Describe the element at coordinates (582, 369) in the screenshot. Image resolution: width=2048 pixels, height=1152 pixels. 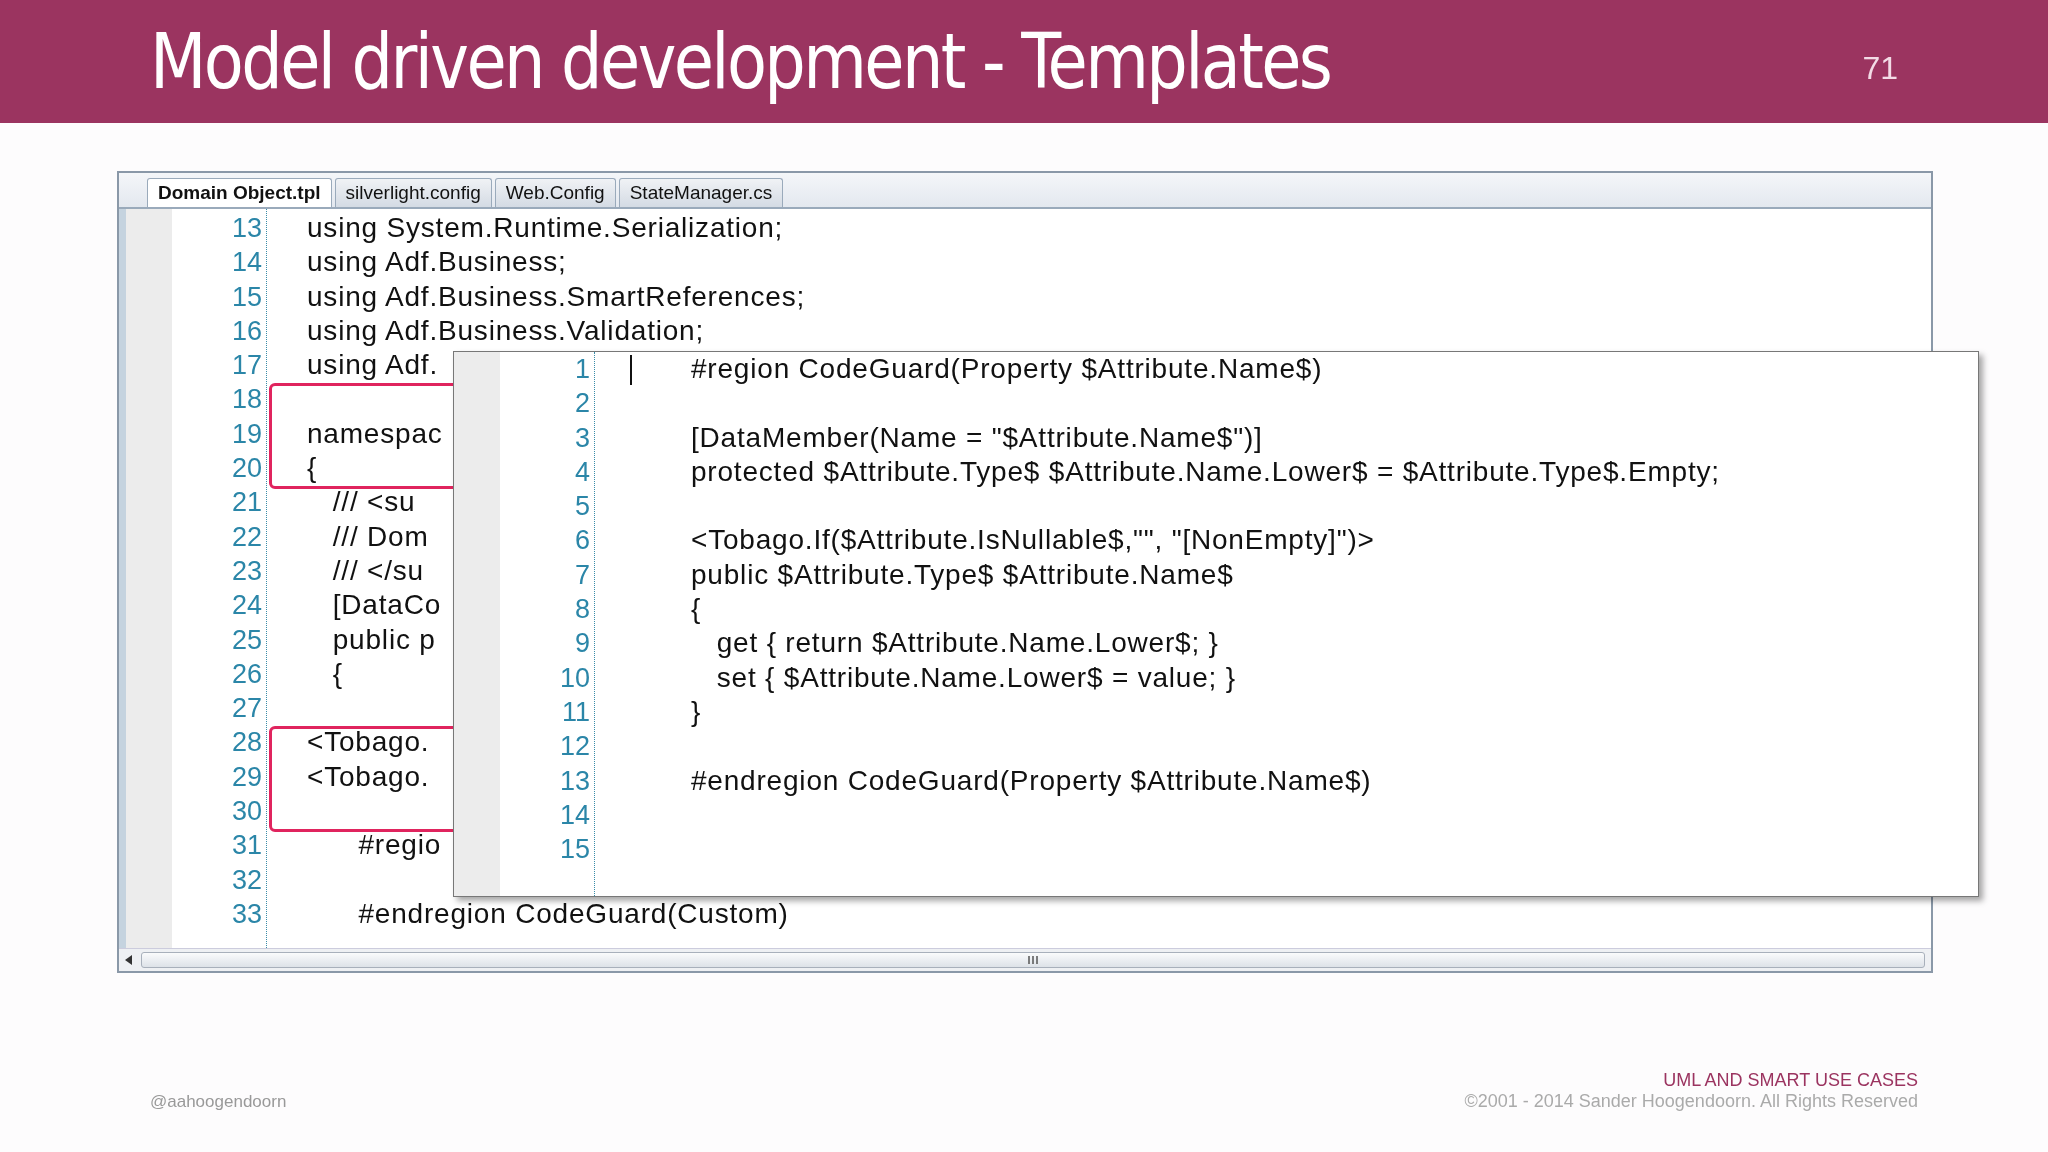
I see `line-number: 1` at that location.